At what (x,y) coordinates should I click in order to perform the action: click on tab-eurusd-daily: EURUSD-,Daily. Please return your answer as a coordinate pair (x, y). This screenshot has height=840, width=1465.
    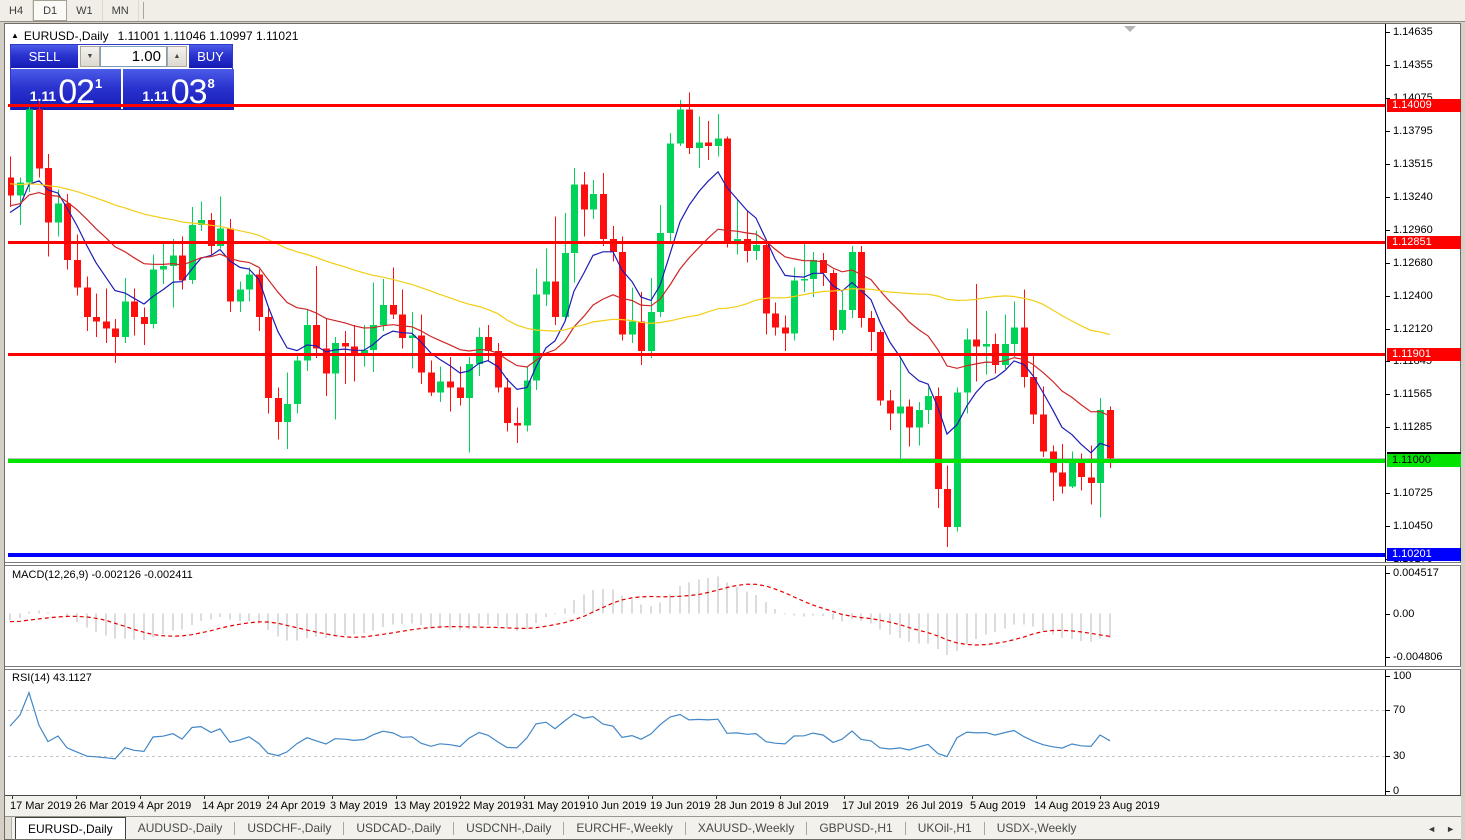
    Looking at the image, I should click on (70, 828).